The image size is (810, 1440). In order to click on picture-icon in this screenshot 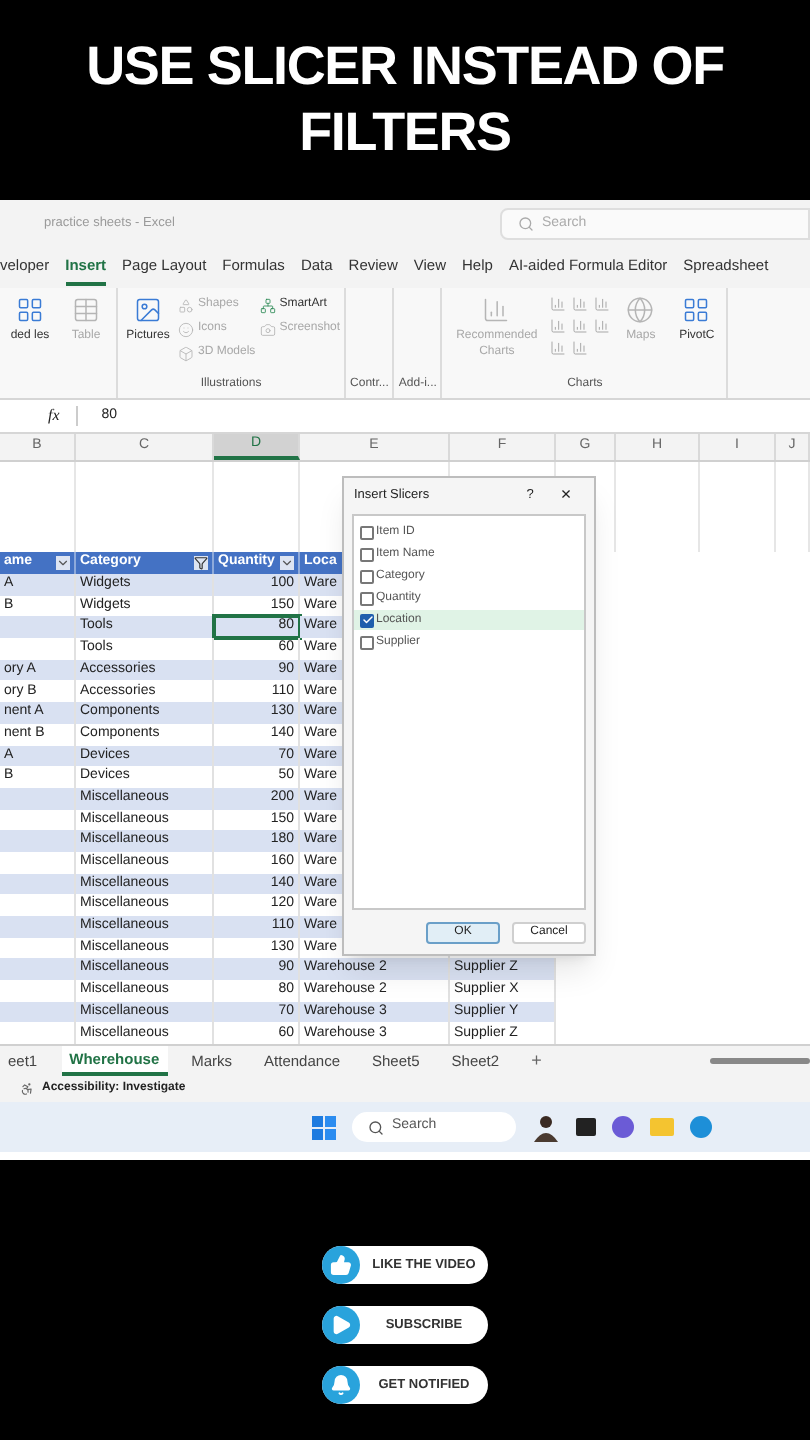, I will do `click(148, 310)`.